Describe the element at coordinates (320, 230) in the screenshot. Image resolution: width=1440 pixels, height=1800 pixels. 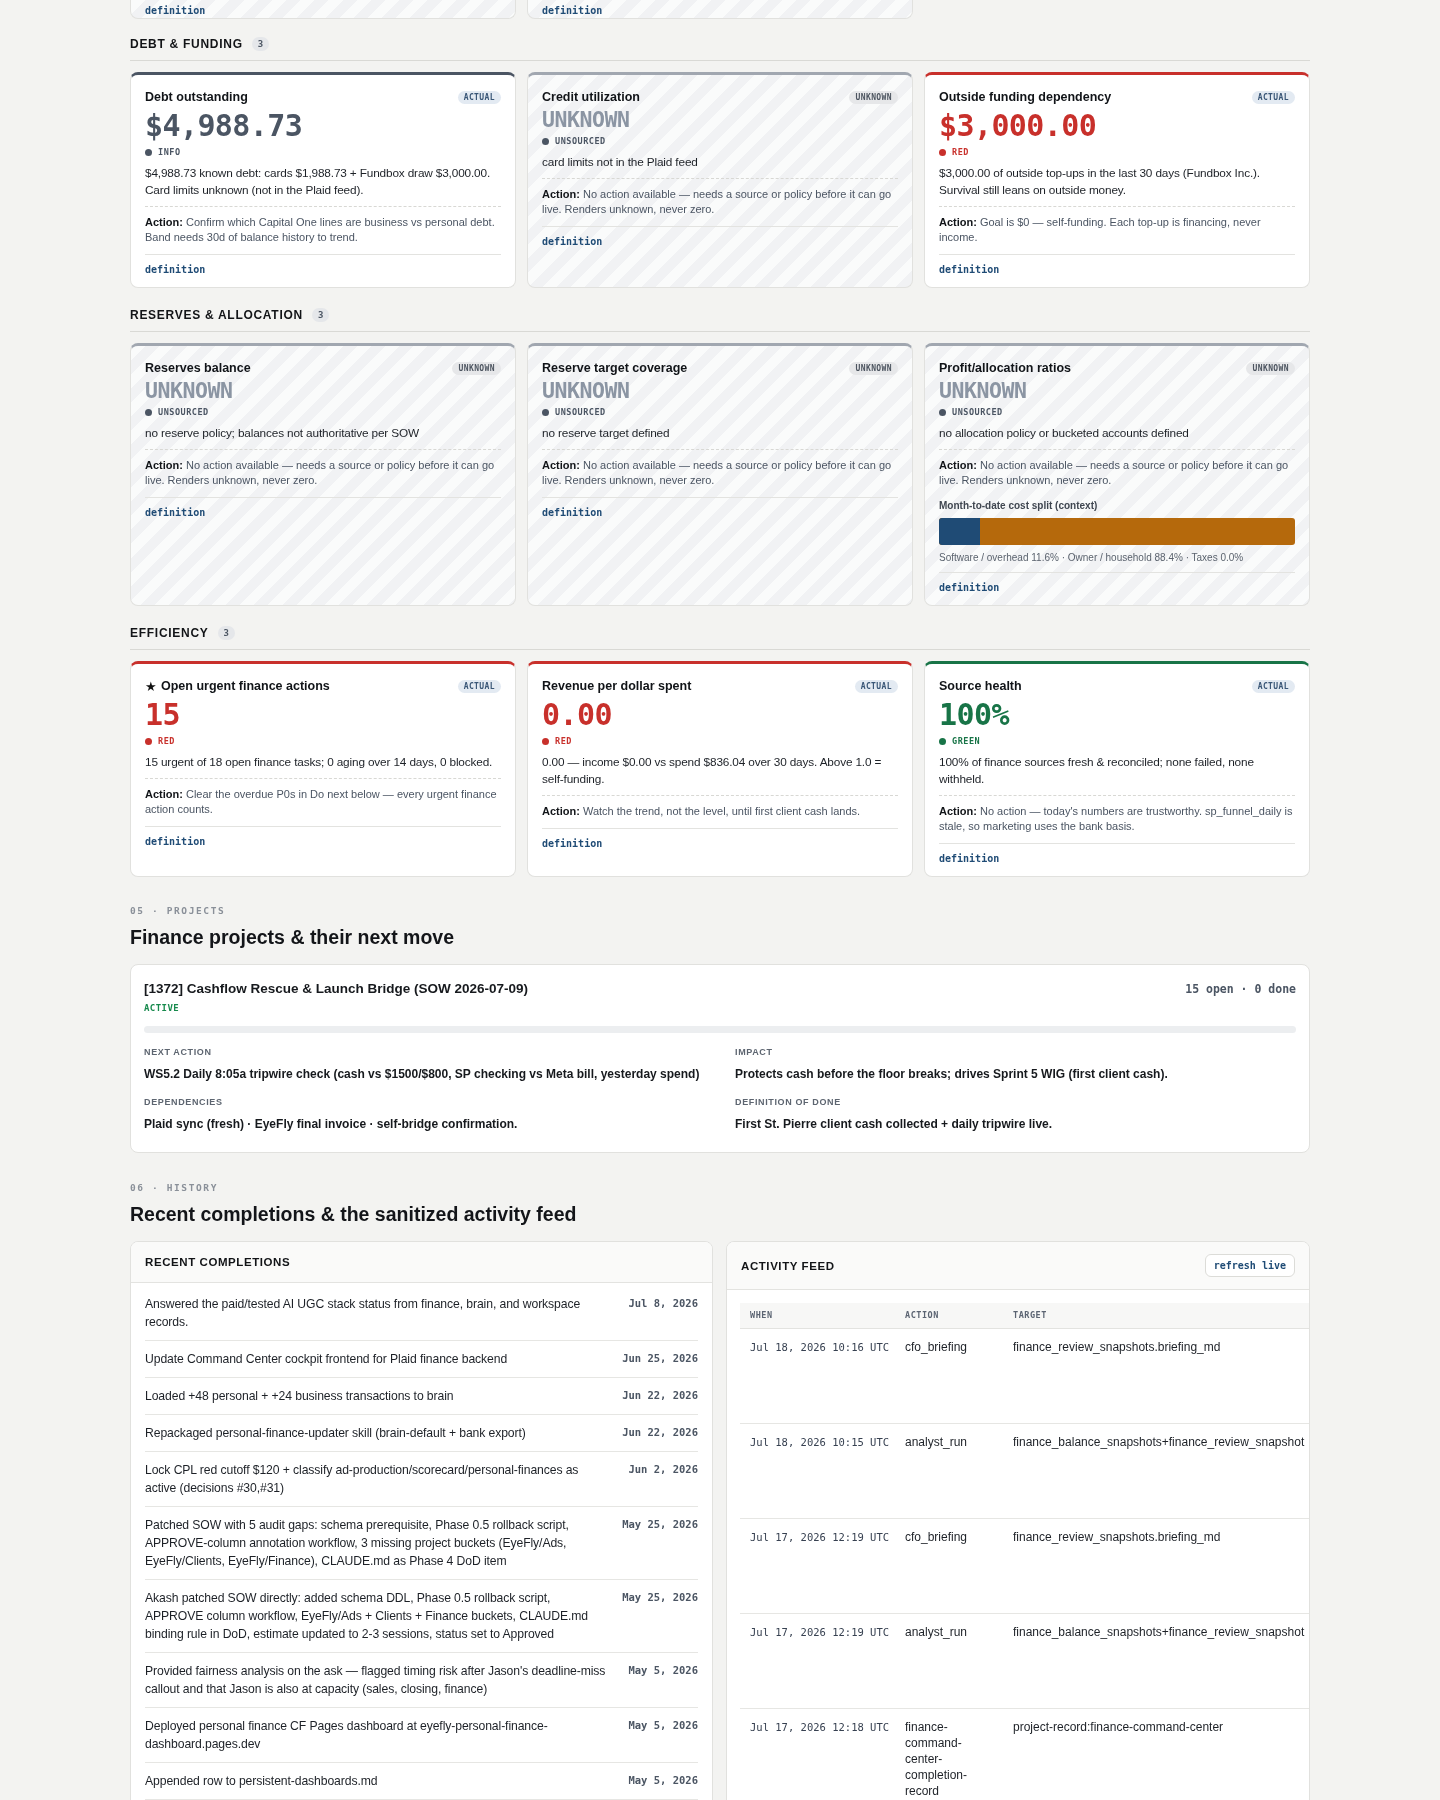
I see `action-text: Action: Confirm which Capital One lines are business vs personal debt. Band needs 30d of balance history to trend.` at that location.